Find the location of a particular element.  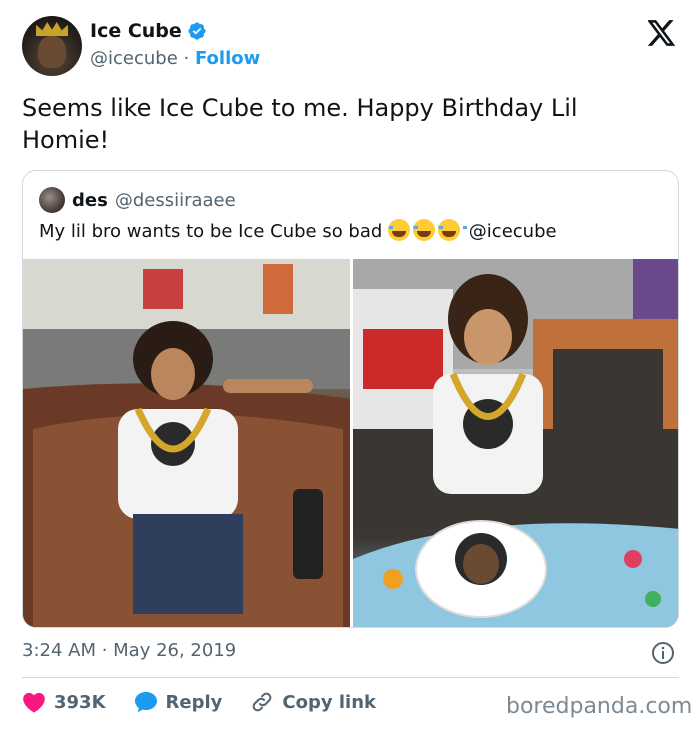

like-button: 393K is located at coordinates (64, 702).